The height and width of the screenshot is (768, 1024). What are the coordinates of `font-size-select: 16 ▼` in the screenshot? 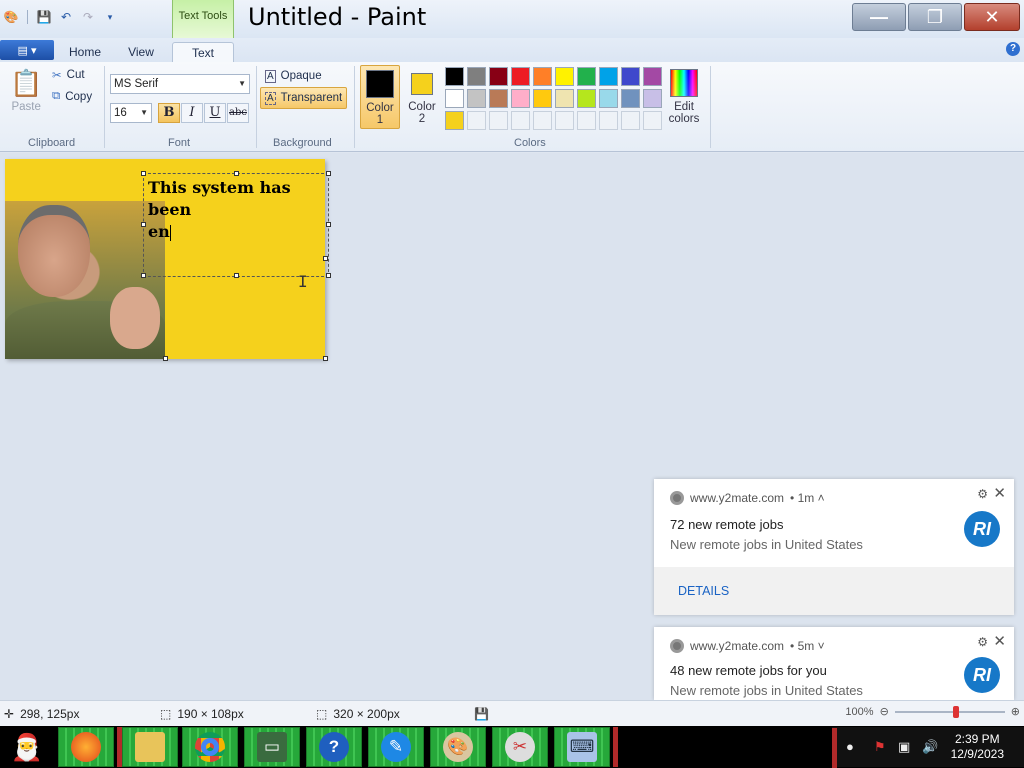 It's located at (131, 113).